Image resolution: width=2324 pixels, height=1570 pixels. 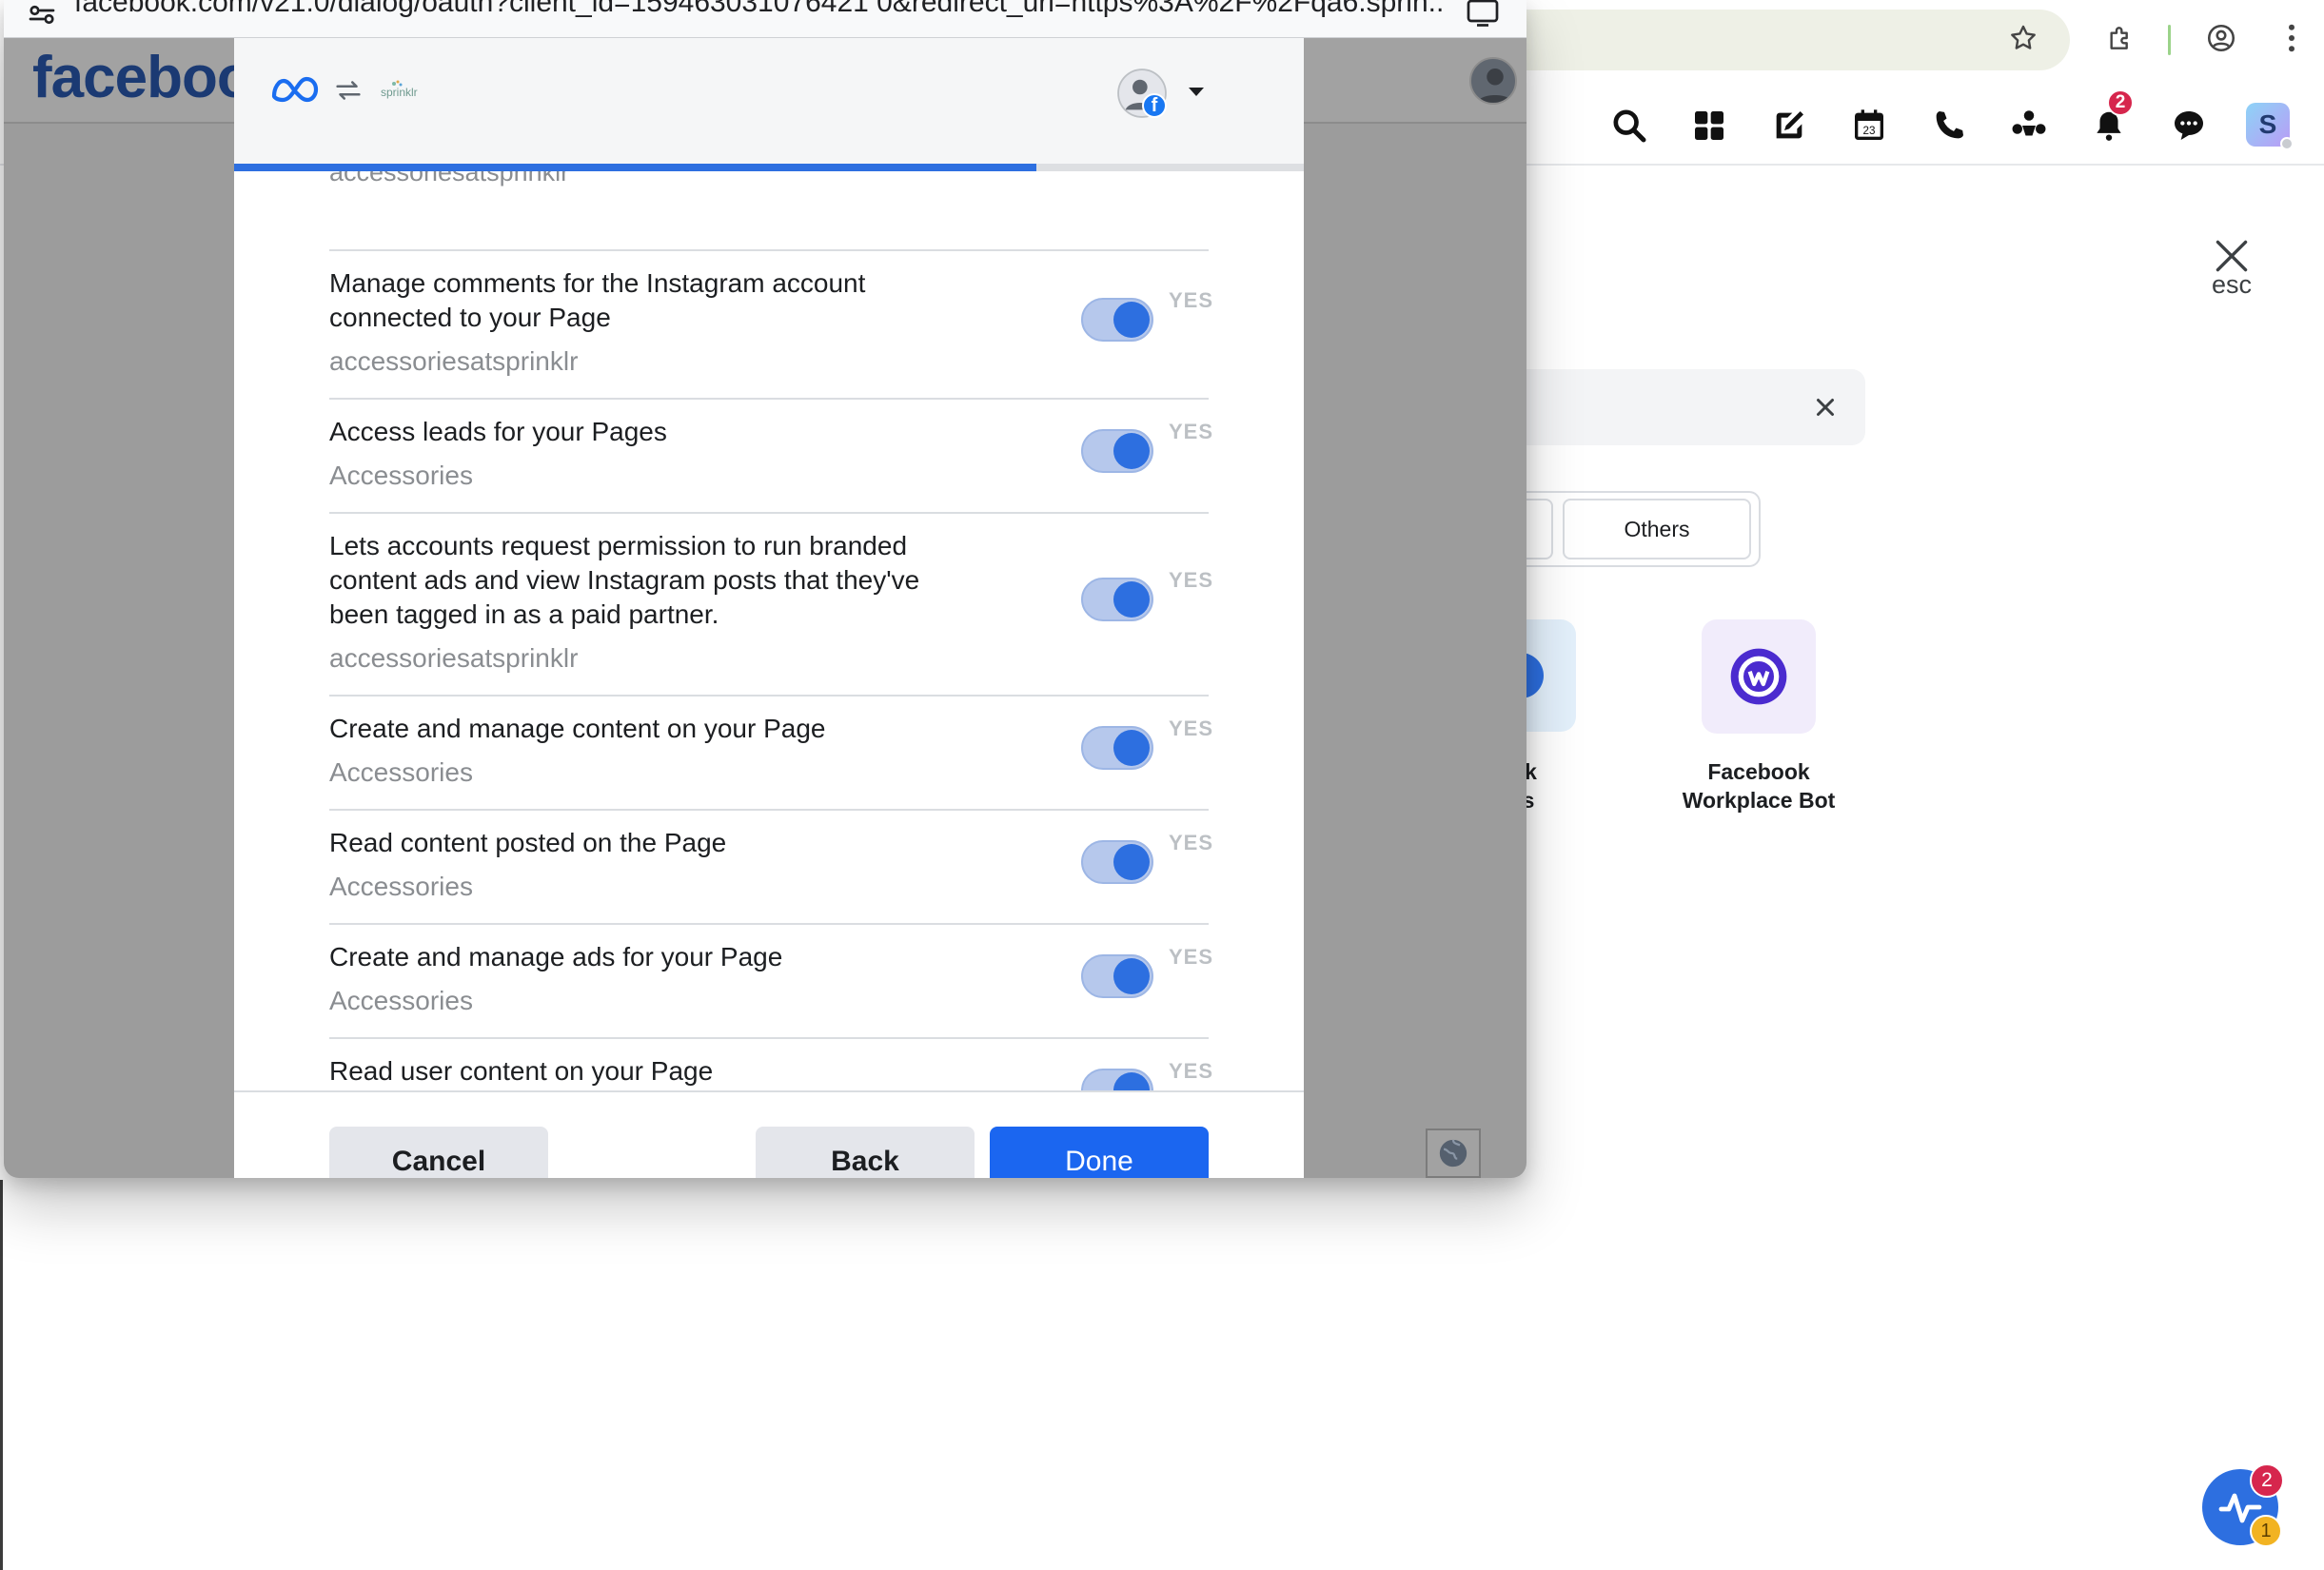 What do you see at coordinates (1777, 40) in the screenshot?
I see `main-address-bar` at bounding box center [1777, 40].